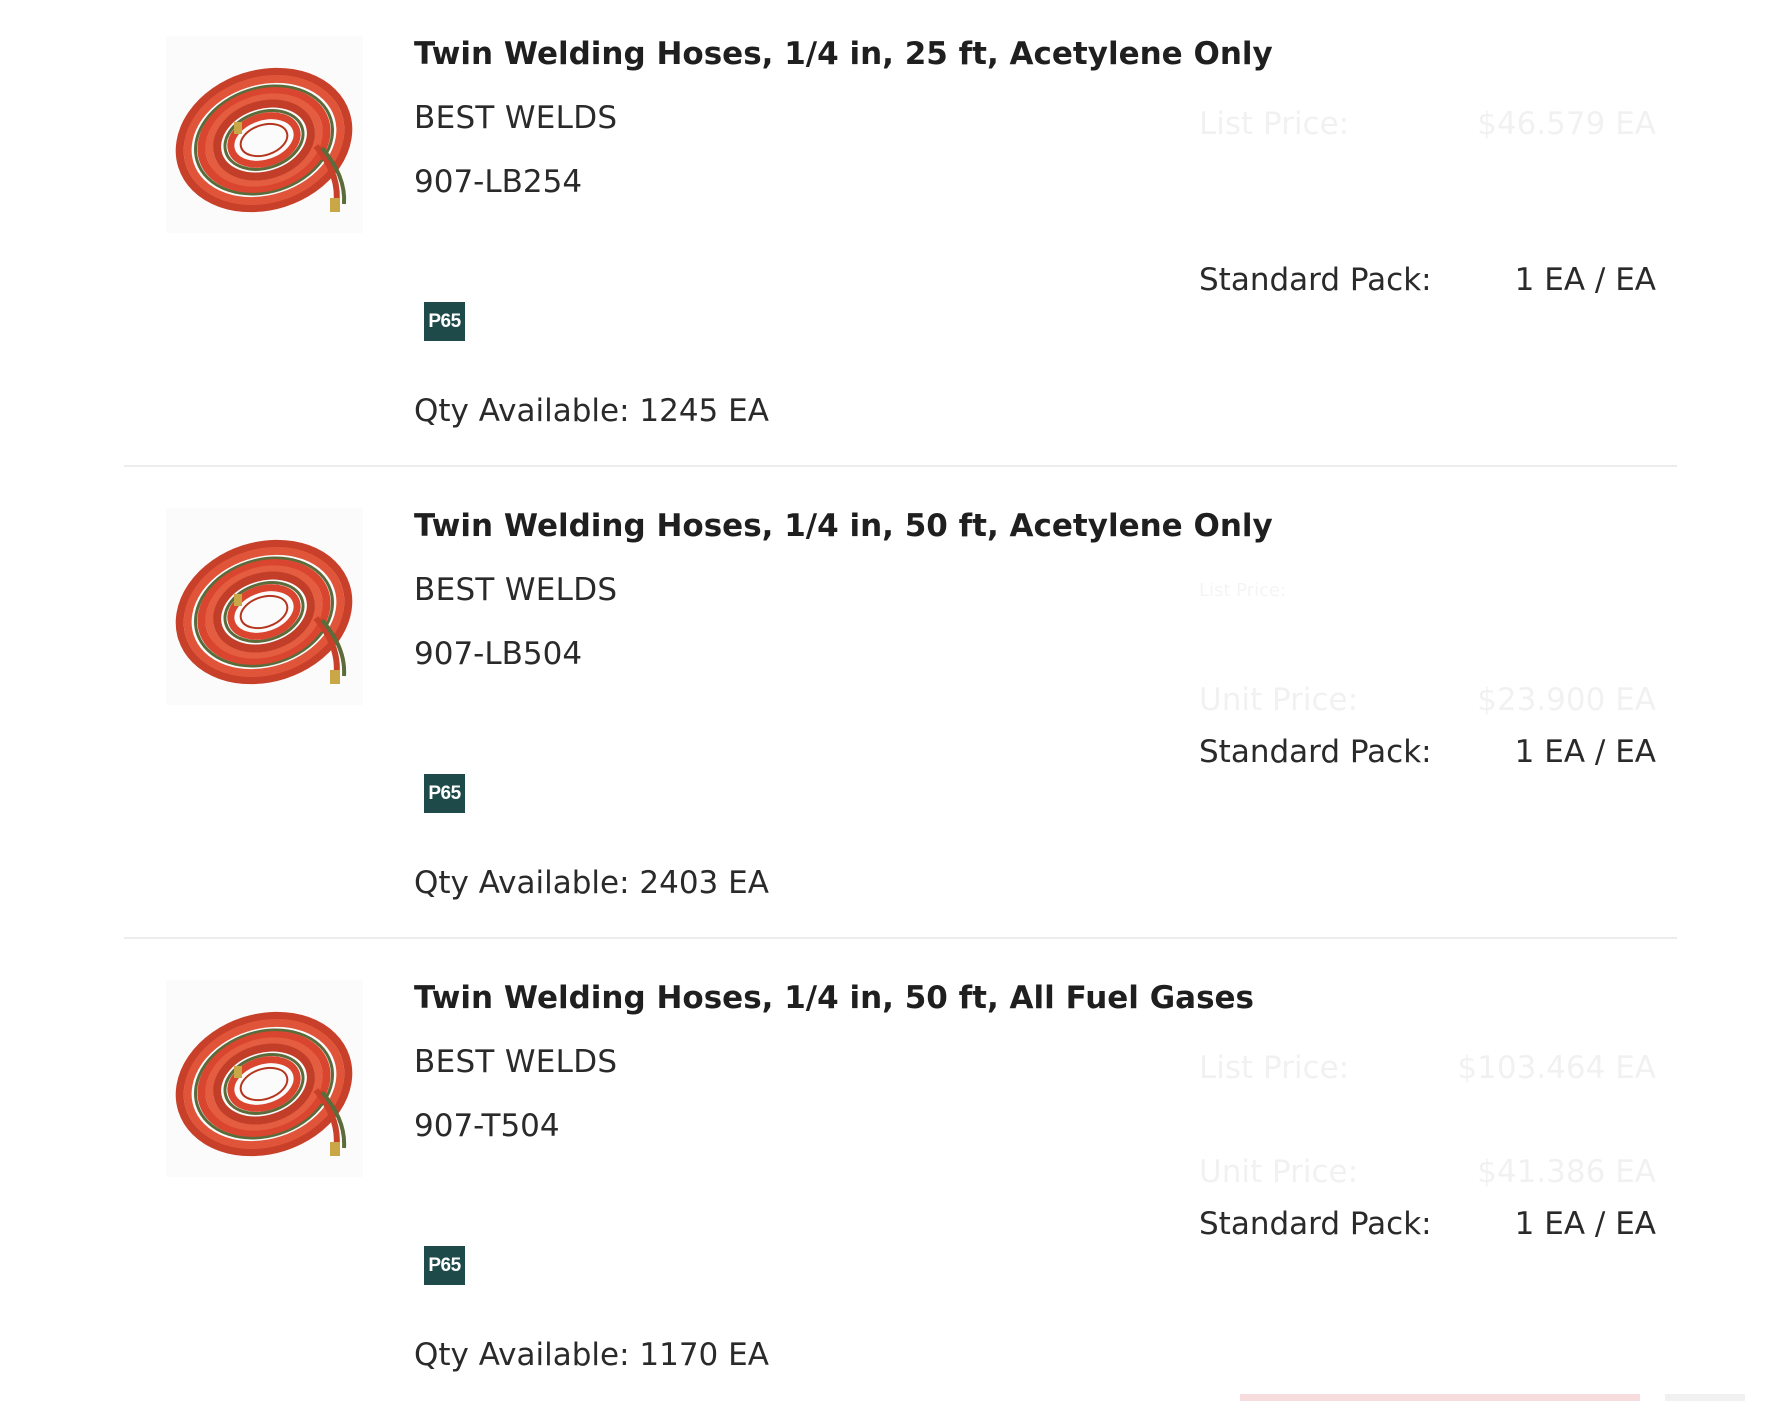 The height and width of the screenshot is (1416, 1767). What do you see at coordinates (1566, 124) in the screenshot?
I see `list-price-value: $46.579 EA` at bounding box center [1566, 124].